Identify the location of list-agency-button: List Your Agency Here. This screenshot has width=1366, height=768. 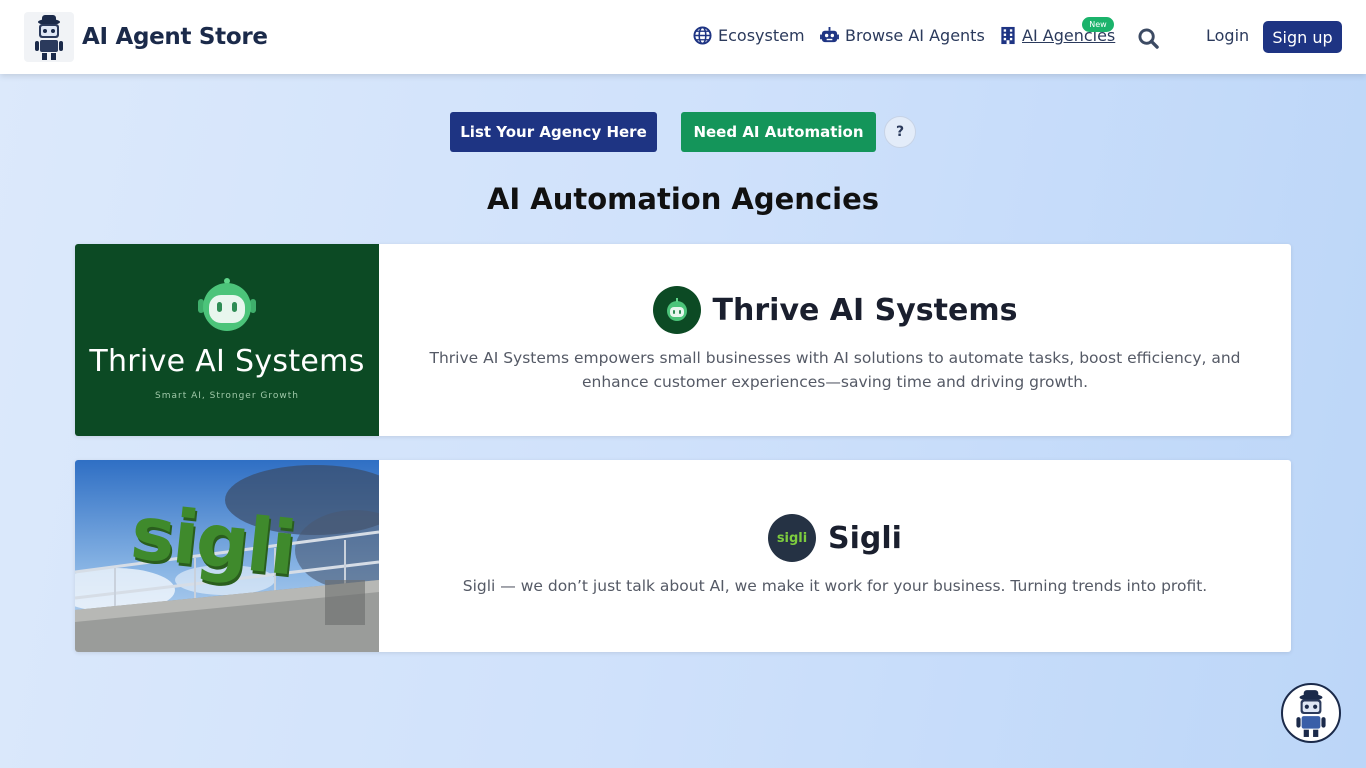
(553, 132).